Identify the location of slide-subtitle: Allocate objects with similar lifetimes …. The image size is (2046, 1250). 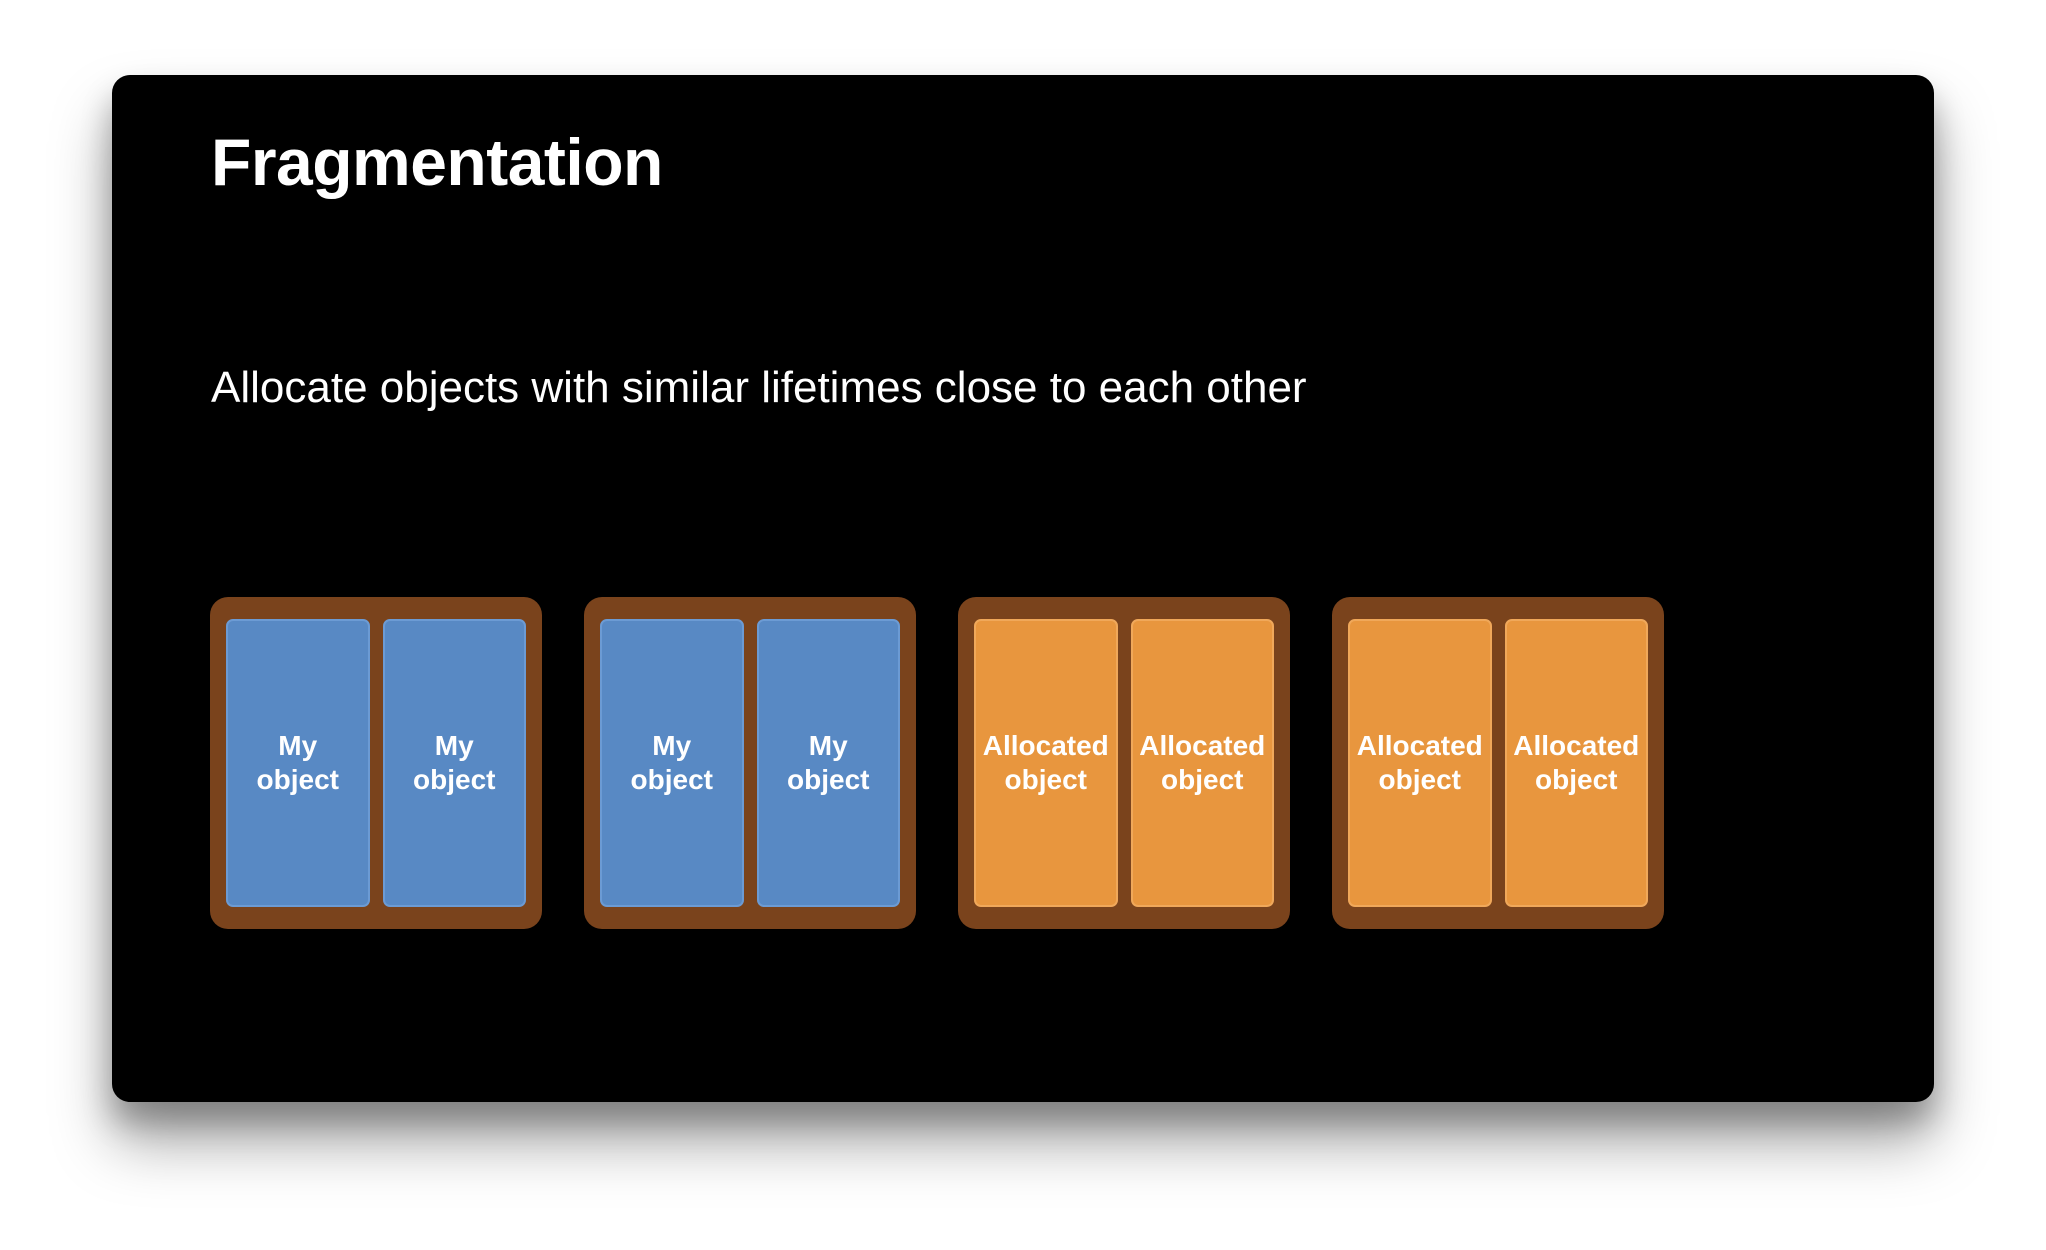
(759, 387).